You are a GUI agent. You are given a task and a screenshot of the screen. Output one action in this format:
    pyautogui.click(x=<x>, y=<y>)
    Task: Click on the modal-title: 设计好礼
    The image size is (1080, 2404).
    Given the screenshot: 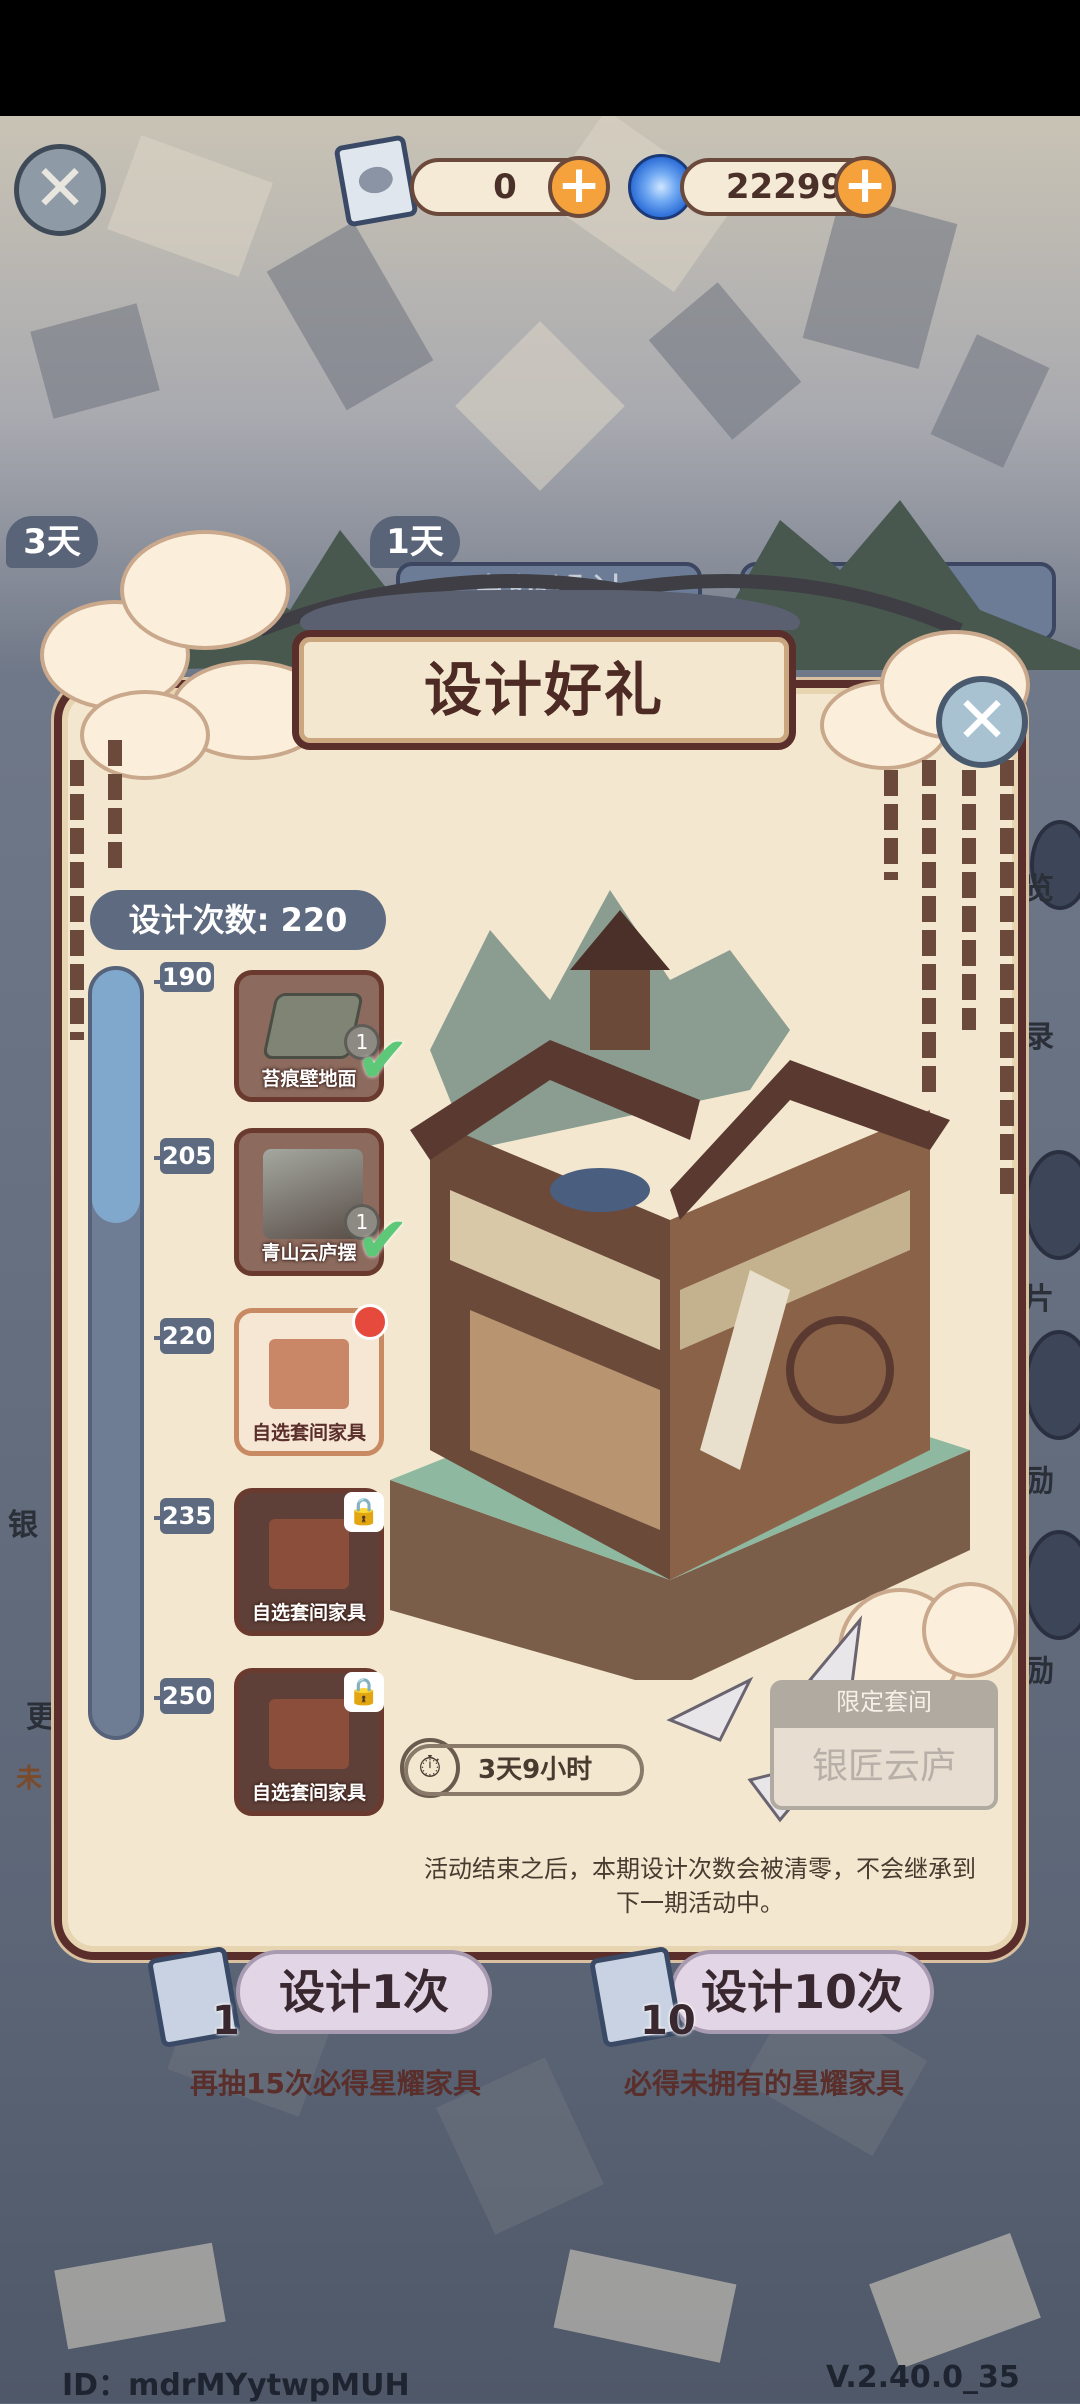 What is the action you would take?
    pyautogui.click(x=543, y=690)
    